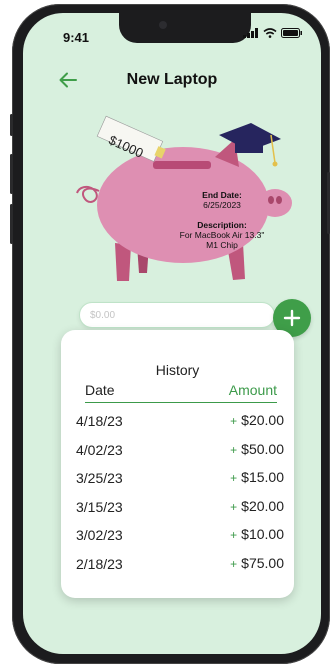 The width and height of the screenshot is (332, 667). I want to click on row-amount-cell: + $75.00, so click(257, 563).